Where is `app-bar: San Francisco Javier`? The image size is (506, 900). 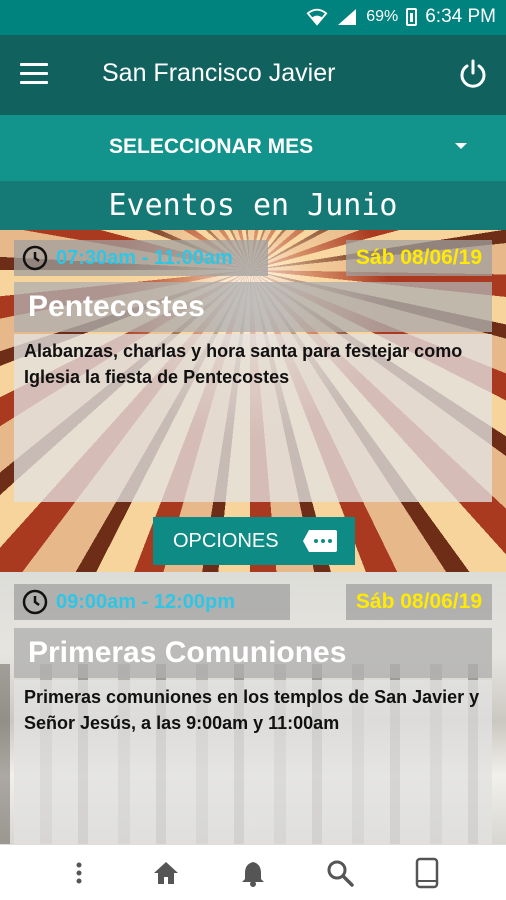
app-bar: San Francisco Javier is located at coordinates (253, 75).